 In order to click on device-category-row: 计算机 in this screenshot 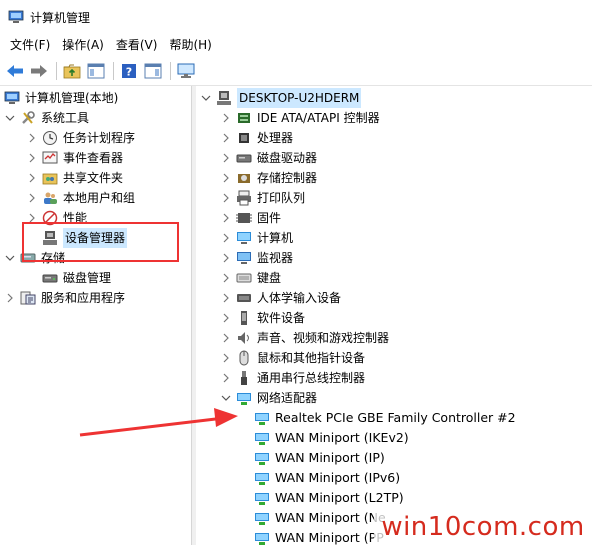, I will do `click(256, 238)`.